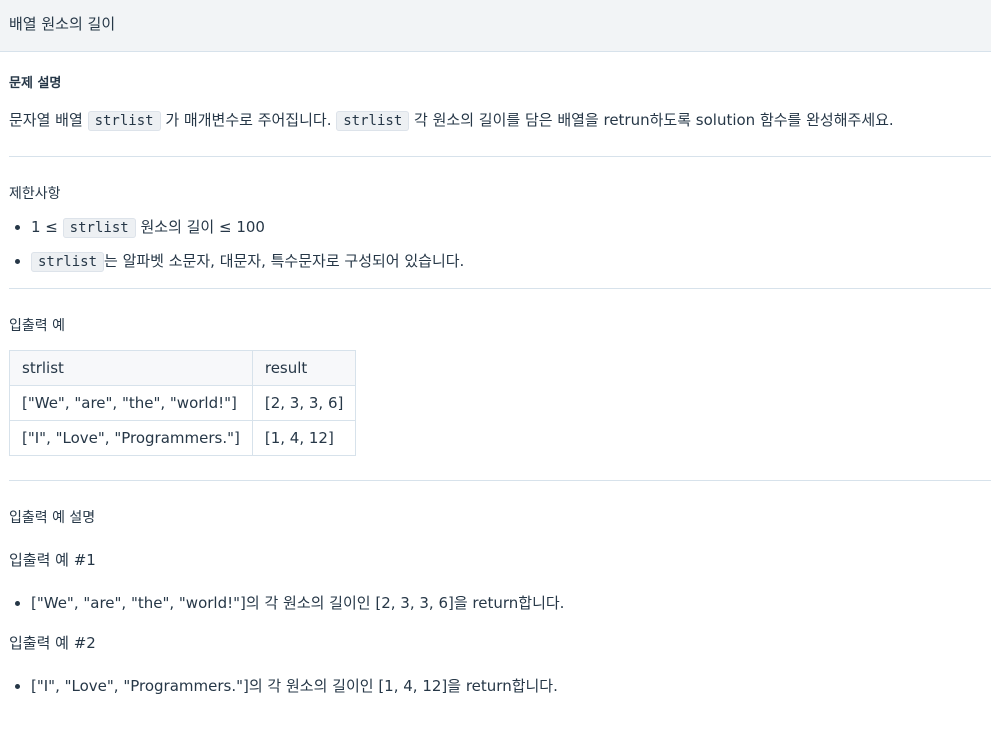 The image size is (991, 752). What do you see at coordinates (248, 120) in the screenshot?
I see `description-text-2: 가 매개변수로 주어집니다.` at bounding box center [248, 120].